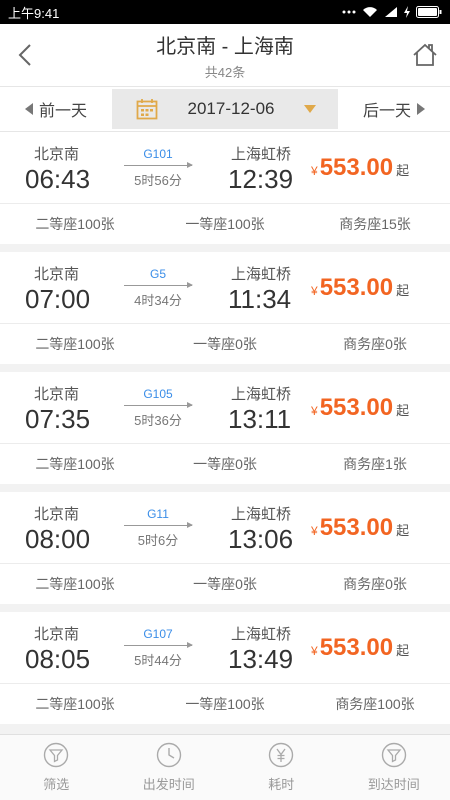  I want to click on date-selector: 前一天 2017-12-06 后一天, so click(225, 109).